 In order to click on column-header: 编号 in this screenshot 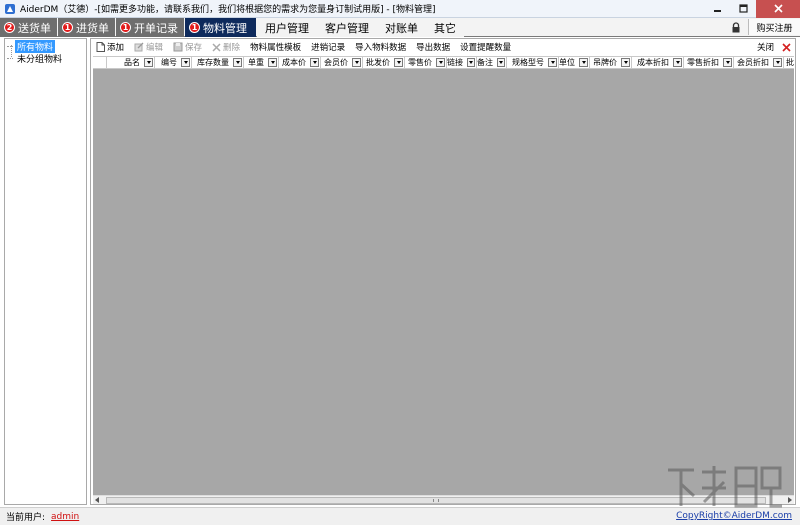, I will do `click(173, 62)`.